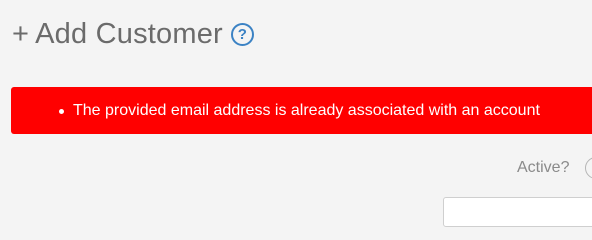  I want to click on page-title: + Add Customer ?, so click(133, 34).